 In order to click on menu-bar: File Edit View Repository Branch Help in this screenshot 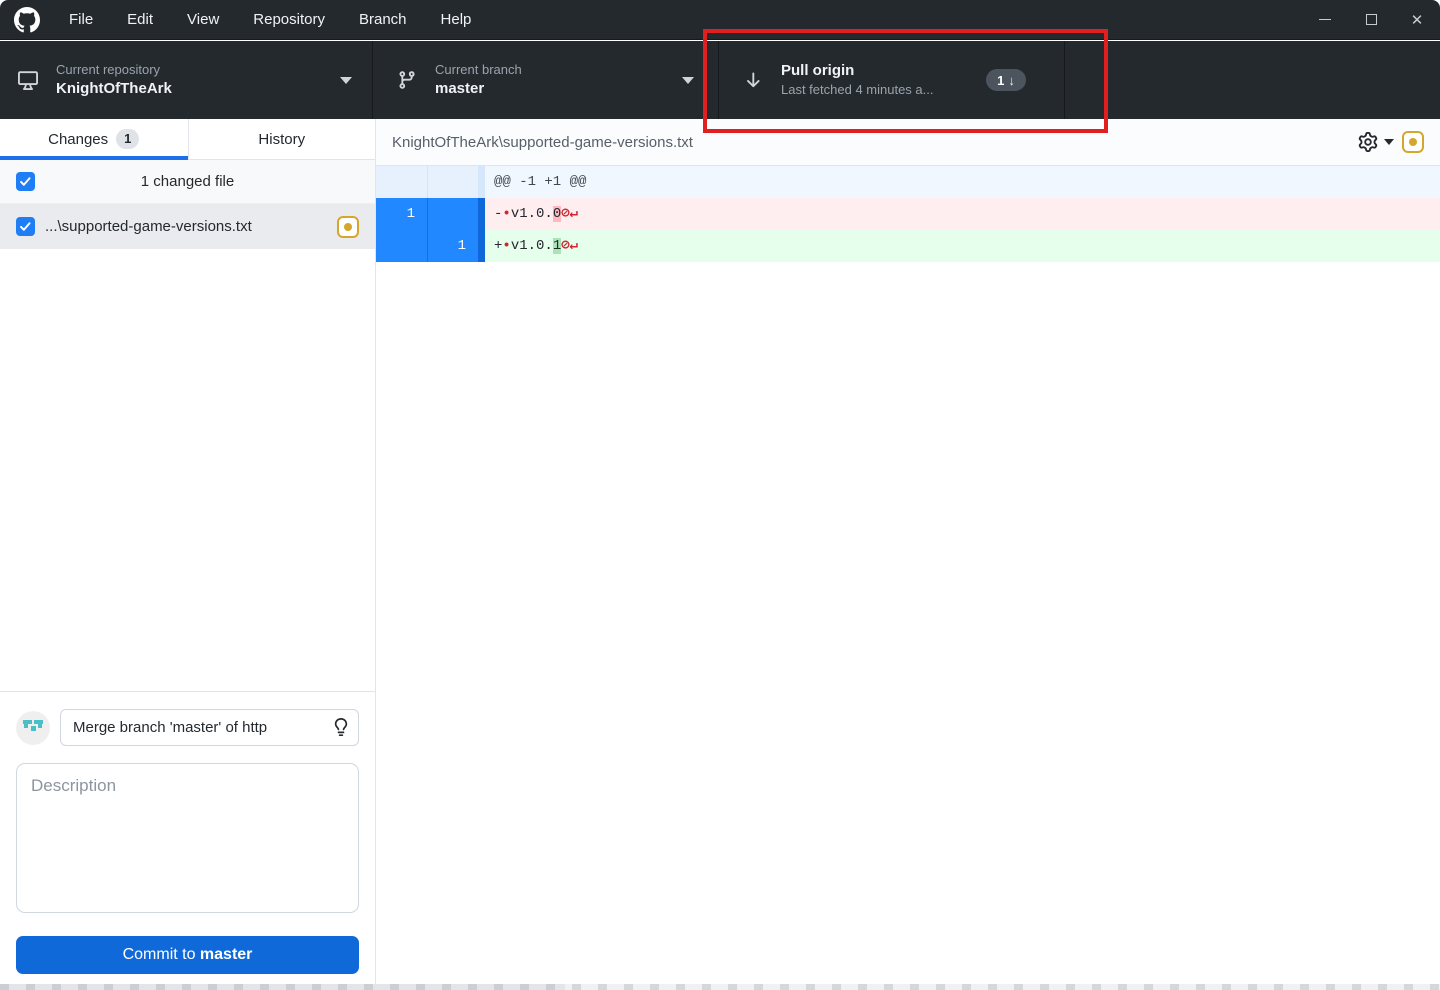, I will do `click(270, 19)`.